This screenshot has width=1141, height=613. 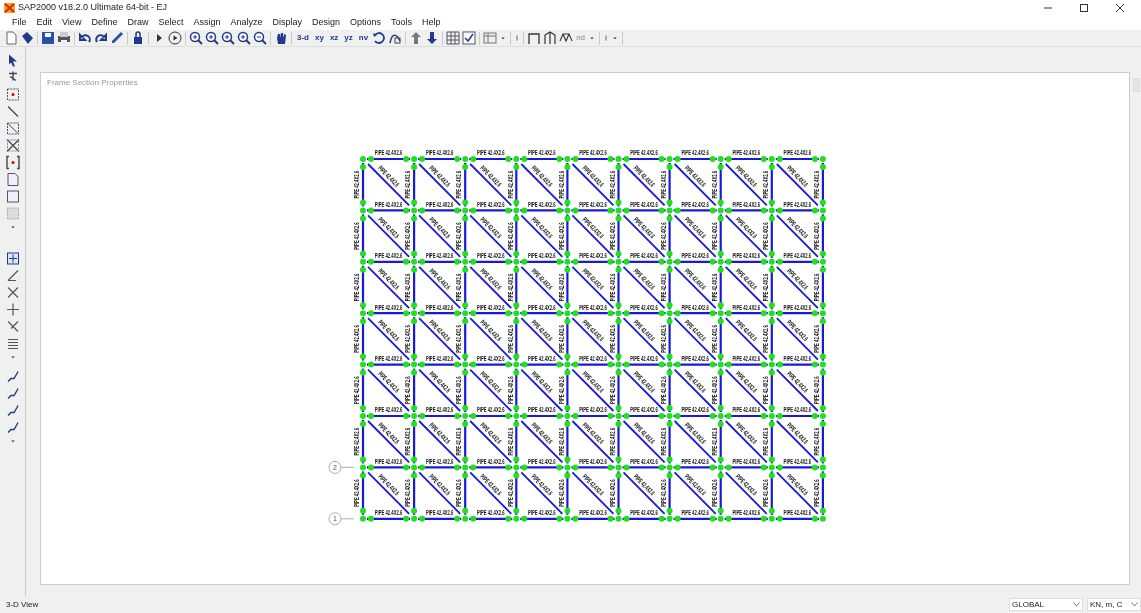 What do you see at coordinates (138, 22) in the screenshot?
I see `menu-item: Draw` at bounding box center [138, 22].